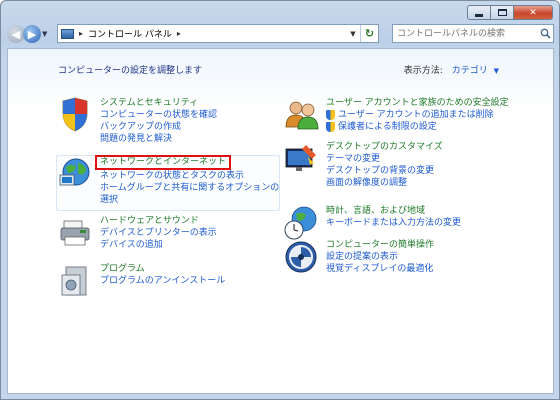  Describe the element at coordinates (470, 71) in the screenshot. I see `view-by-select: カテゴリ` at that location.